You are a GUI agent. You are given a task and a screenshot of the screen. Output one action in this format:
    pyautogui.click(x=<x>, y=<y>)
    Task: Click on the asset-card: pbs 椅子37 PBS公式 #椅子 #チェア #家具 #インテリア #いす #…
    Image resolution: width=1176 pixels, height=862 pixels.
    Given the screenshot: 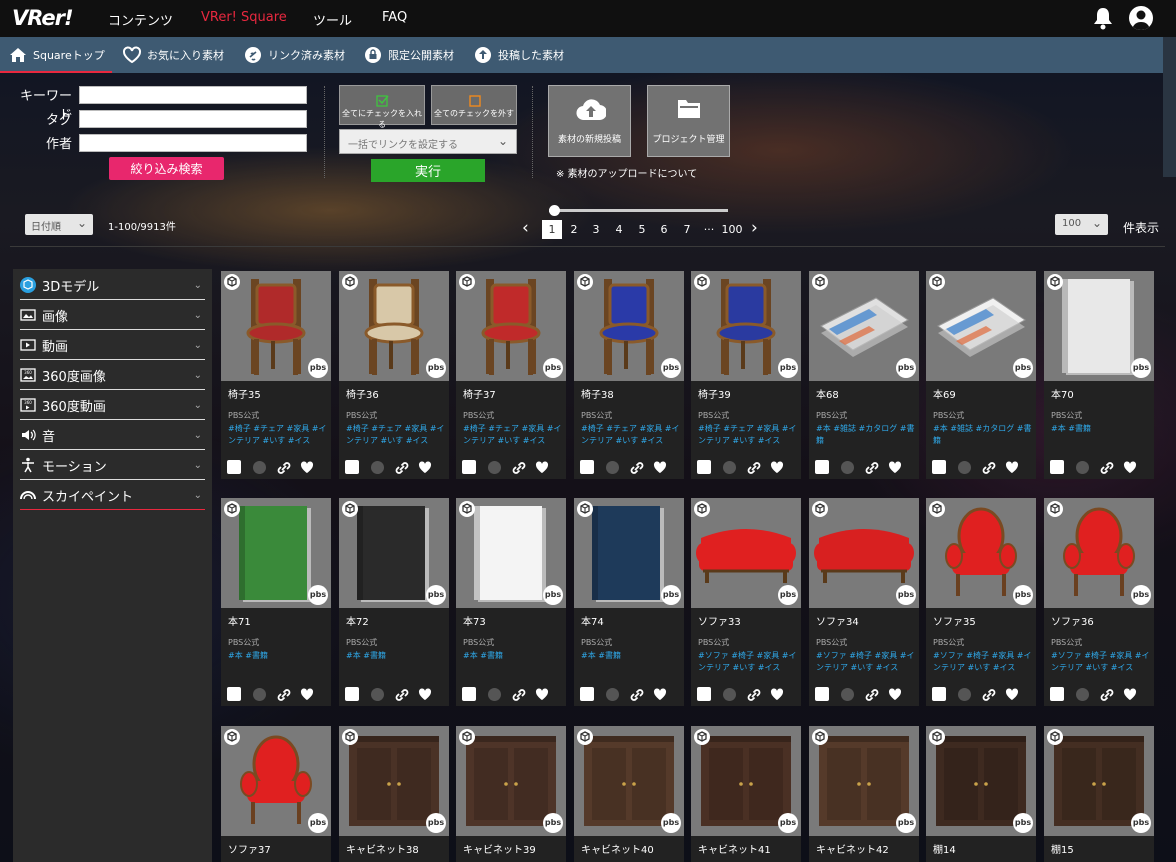 What is the action you would take?
    pyautogui.click(x=511, y=375)
    